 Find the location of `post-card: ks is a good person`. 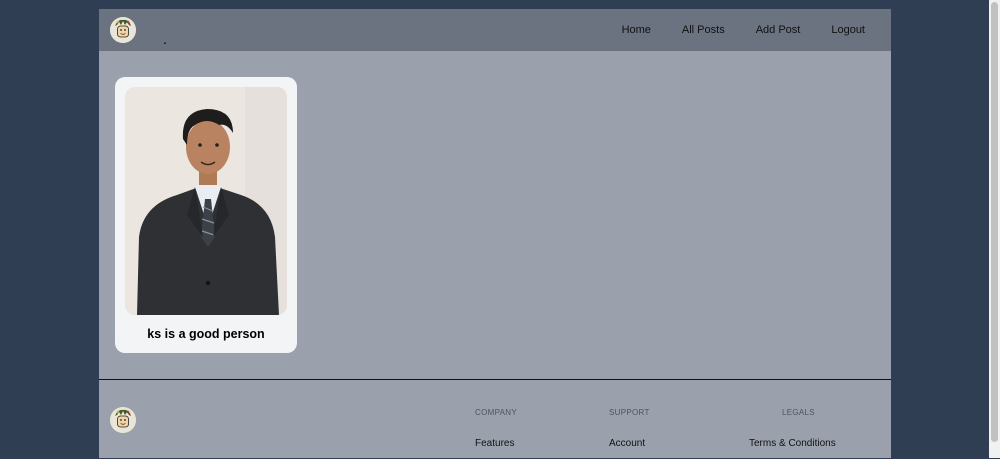

post-card: ks is a good person is located at coordinates (206, 215).